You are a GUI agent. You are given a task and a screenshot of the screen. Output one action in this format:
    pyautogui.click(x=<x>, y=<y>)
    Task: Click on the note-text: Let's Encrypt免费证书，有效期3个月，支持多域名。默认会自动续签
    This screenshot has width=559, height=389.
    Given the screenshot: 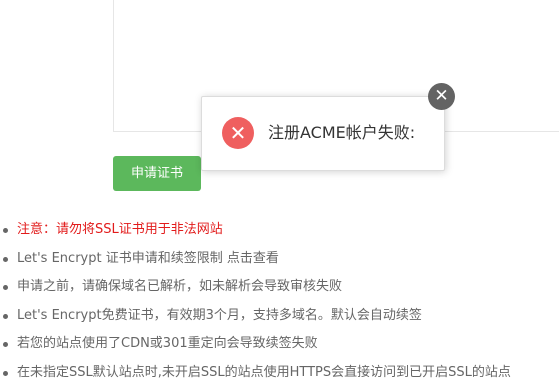 What is the action you would take?
    pyautogui.click(x=219, y=315)
    